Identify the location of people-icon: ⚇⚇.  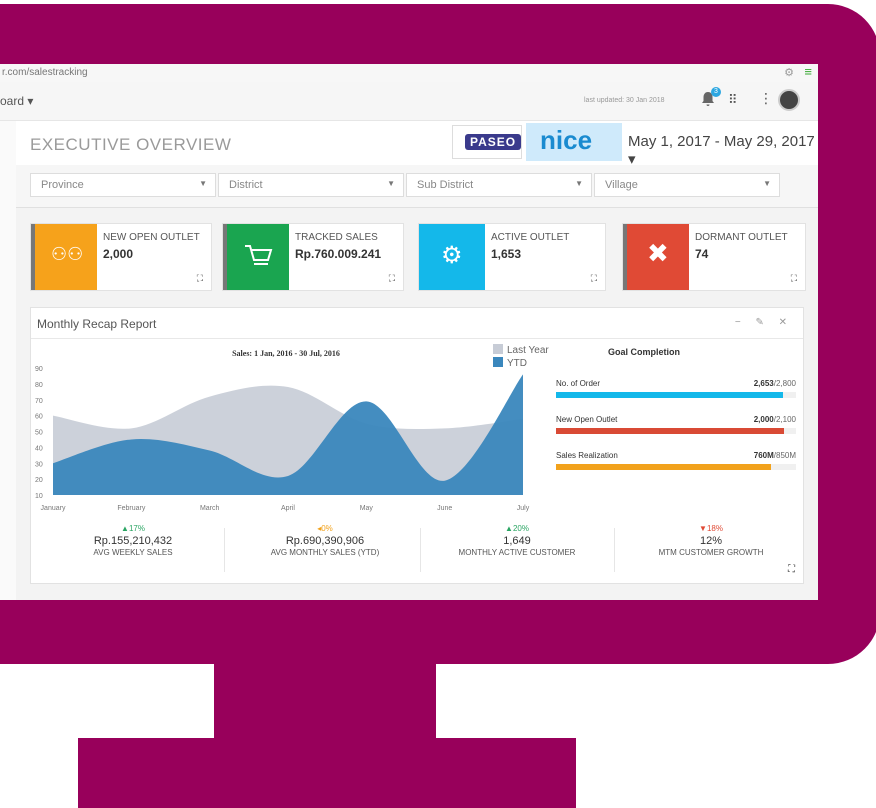
(67, 254).